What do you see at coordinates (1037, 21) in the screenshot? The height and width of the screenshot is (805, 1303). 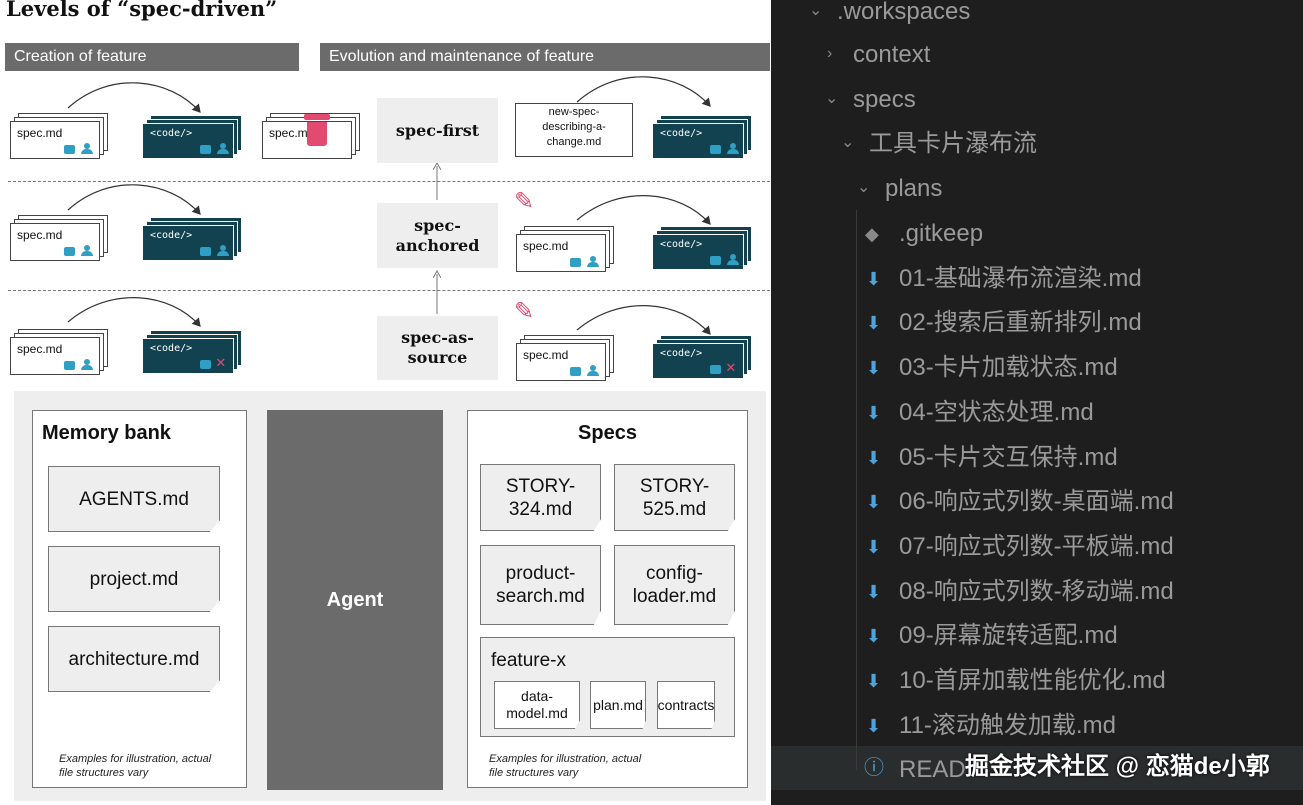 I see `tree-folder-workspaces: ⌄ .workspaces` at bounding box center [1037, 21].